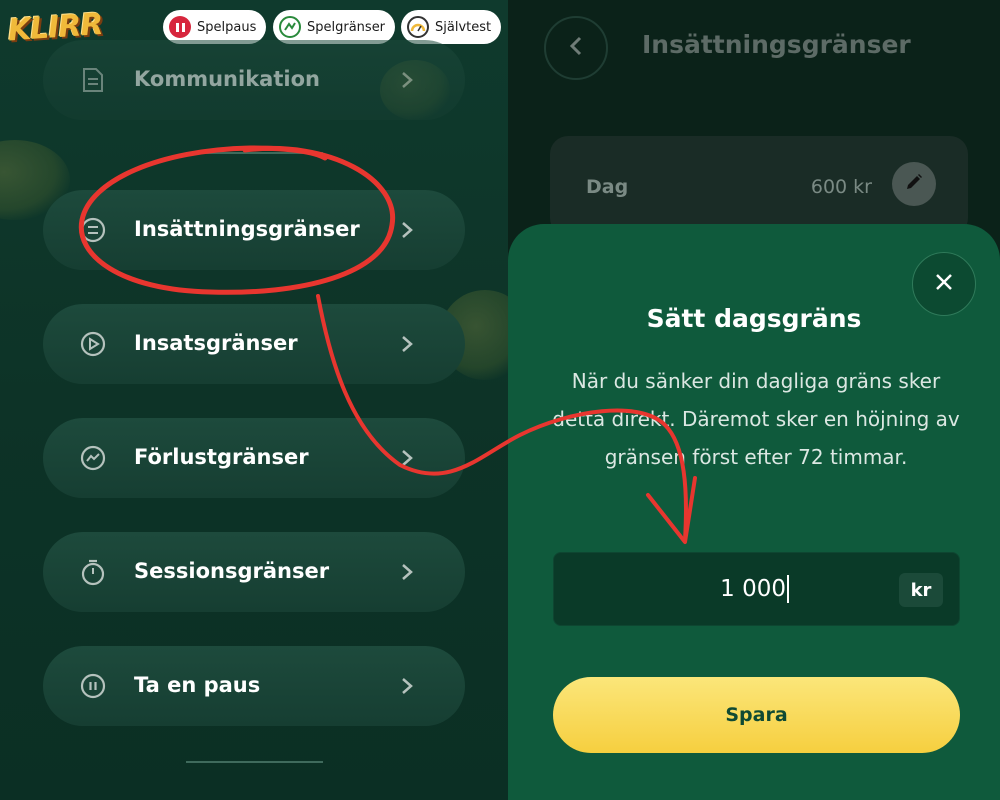 The width and height of the screenshot is (1000, 800). I want to click on menu-item-label: Sessionsgränser, so click(232, 571).